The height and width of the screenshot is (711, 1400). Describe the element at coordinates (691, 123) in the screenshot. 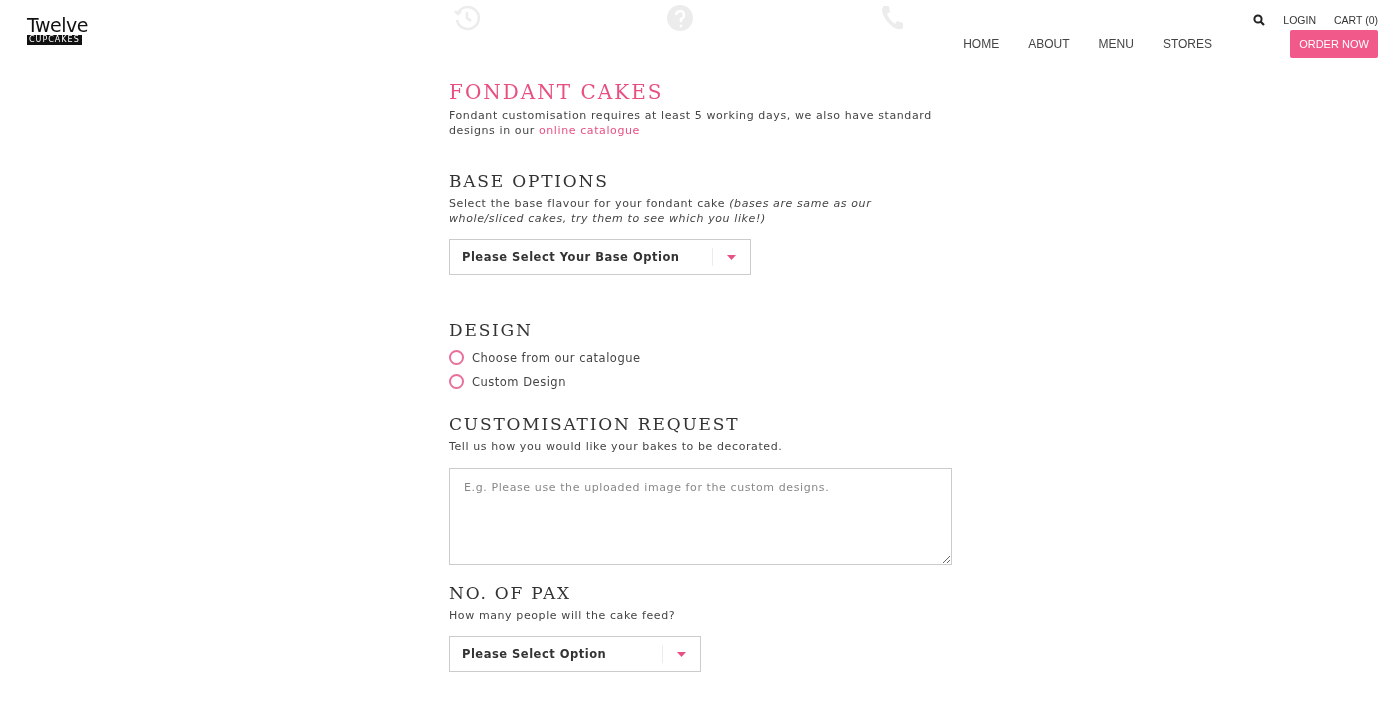

I see `intro-text: Fondant customisation requires at least 5 working days, we also have standard designs in our online catalogue` at that location.